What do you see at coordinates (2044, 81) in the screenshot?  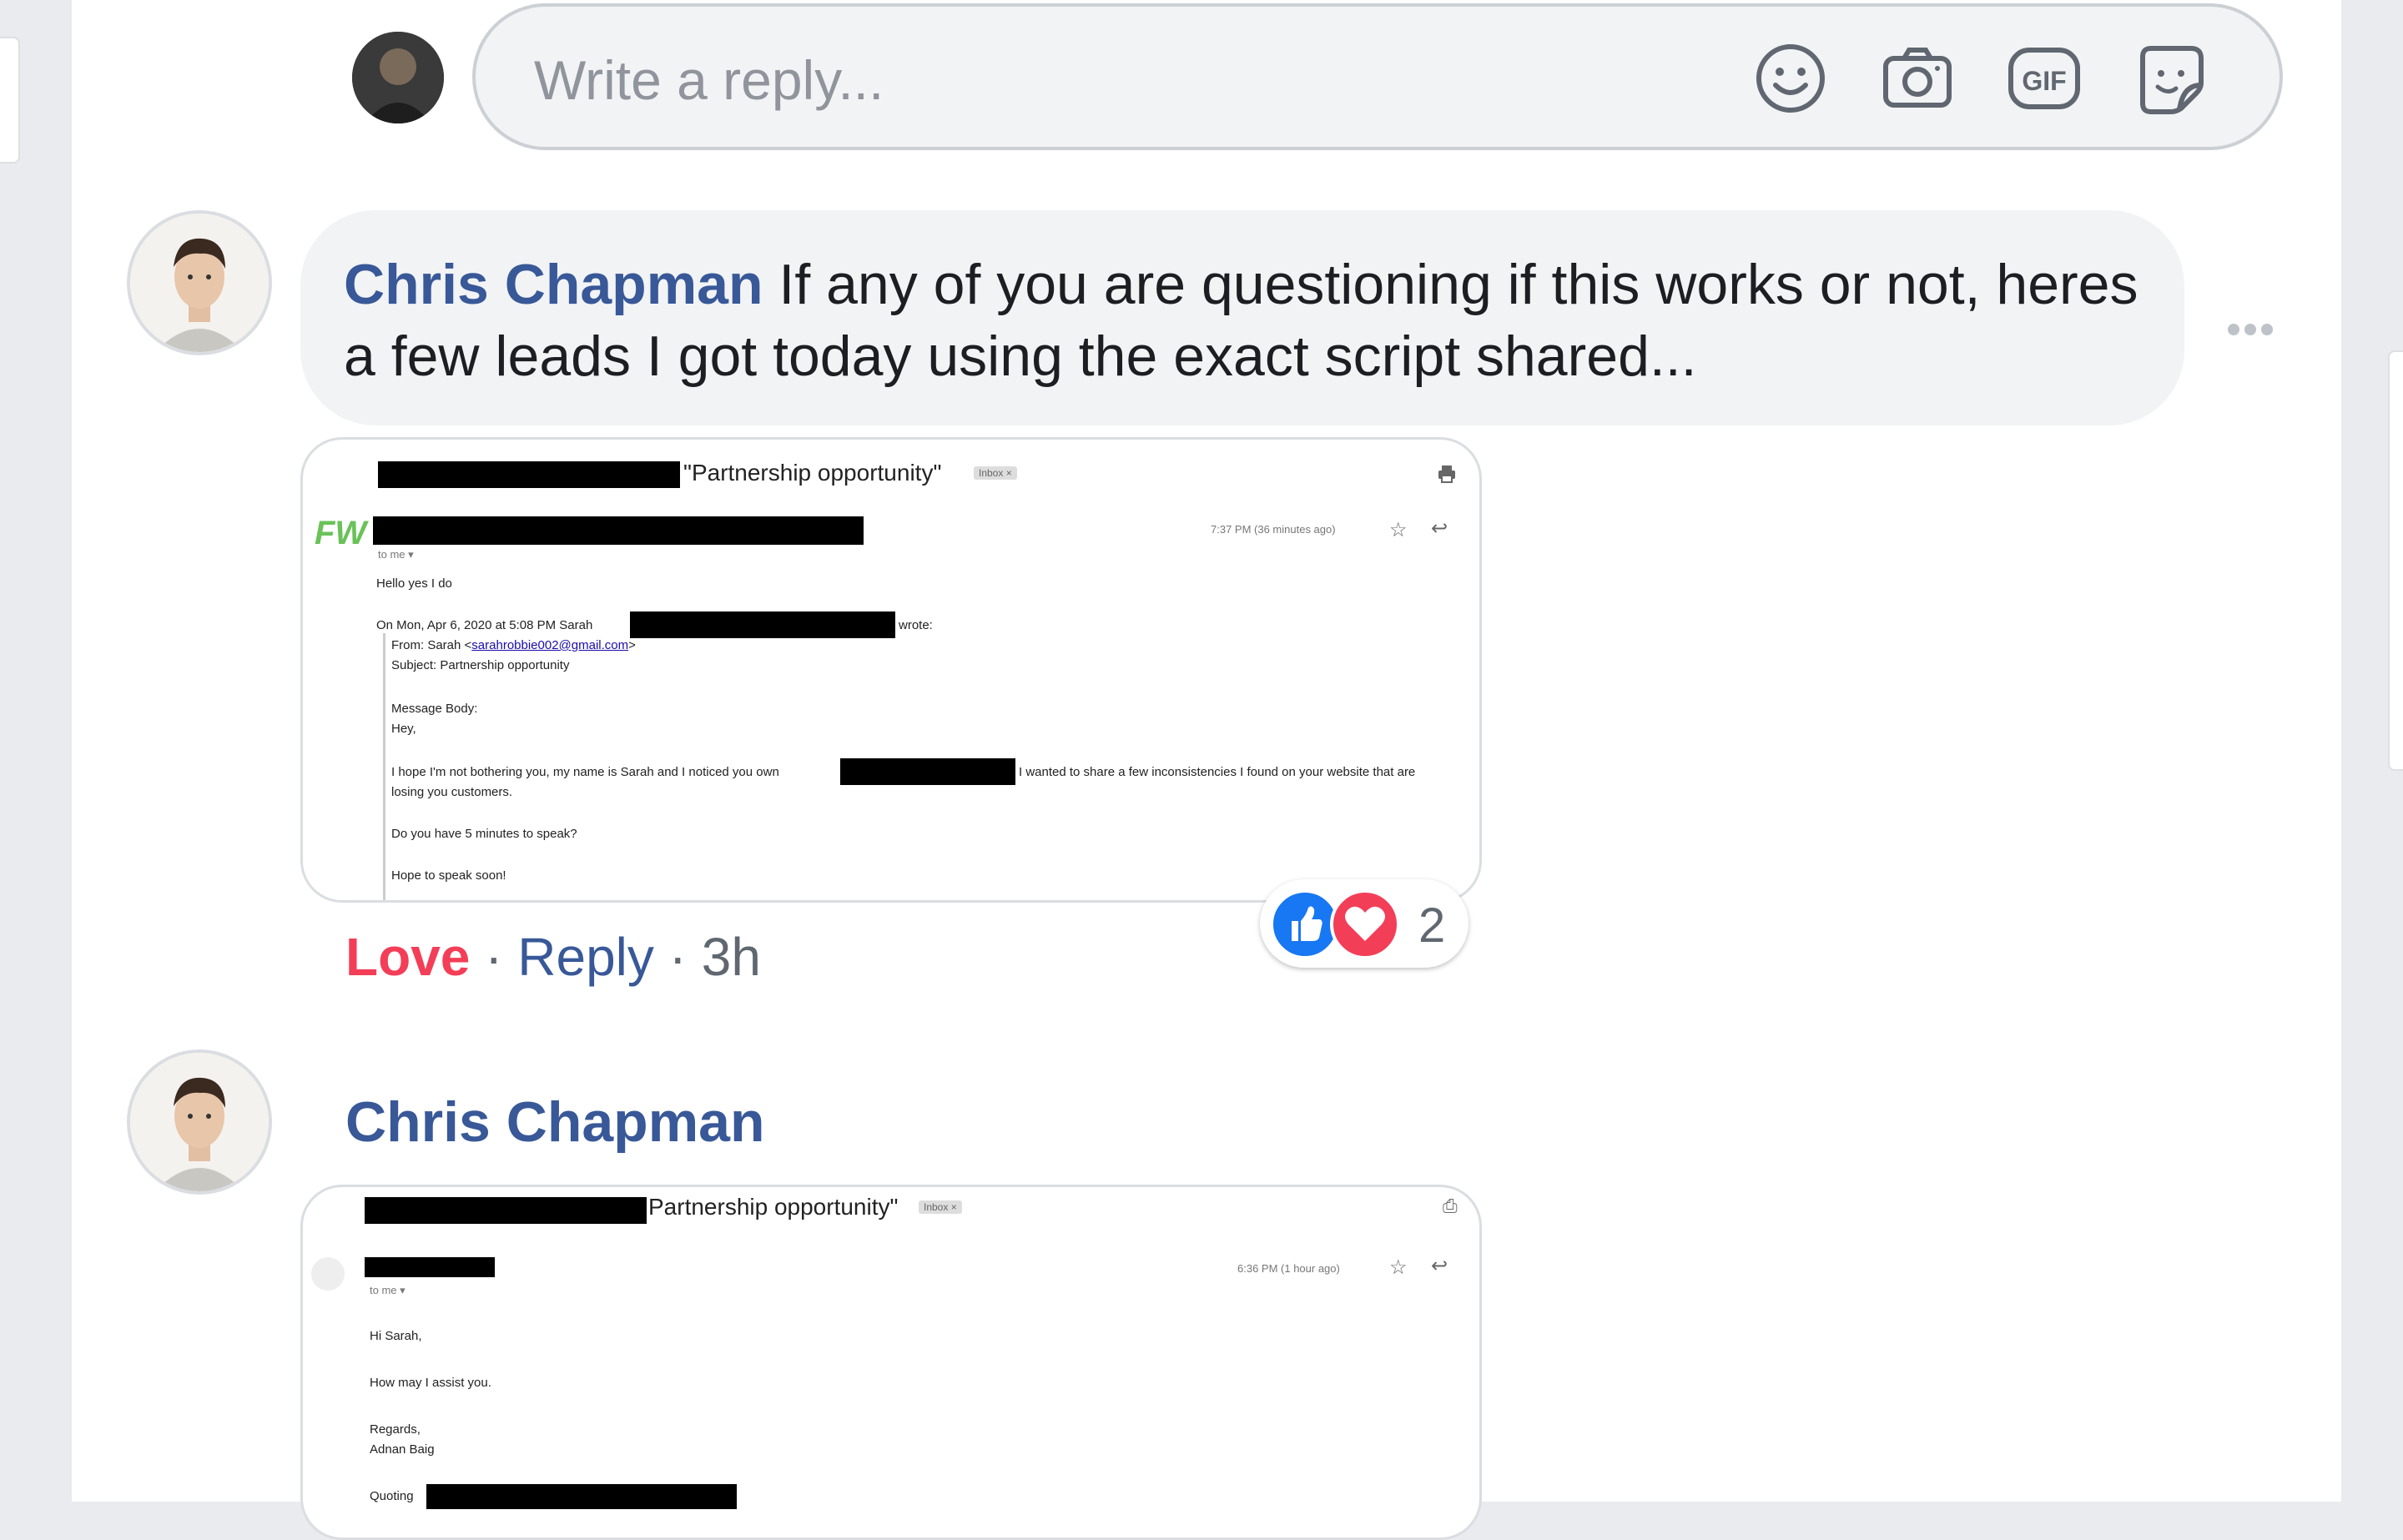 I see `gif-label: GIF` at bounding box center [2044, 81].